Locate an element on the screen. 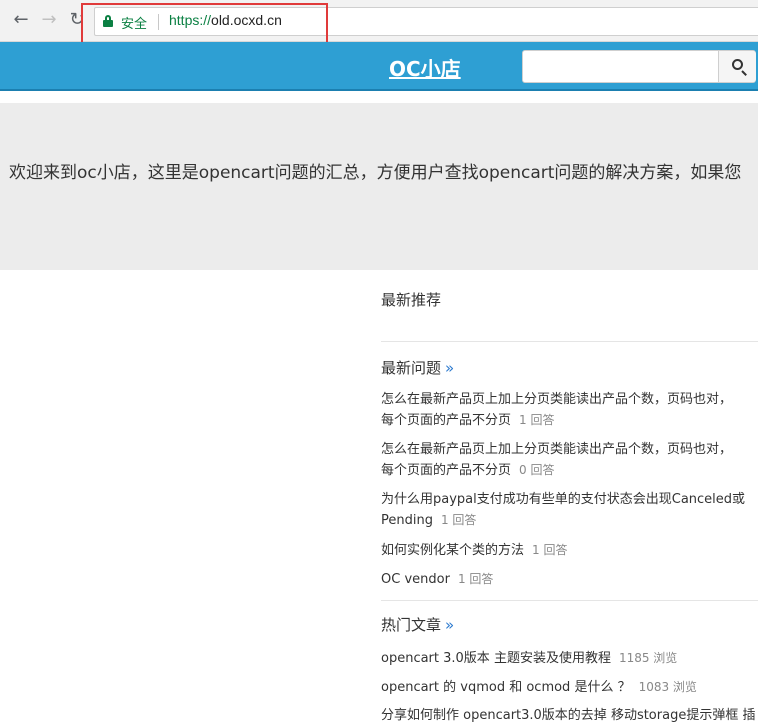 This screenshot has height=726, width=758. site-logo-link: OC小店 is located at coordinates (425, 67).